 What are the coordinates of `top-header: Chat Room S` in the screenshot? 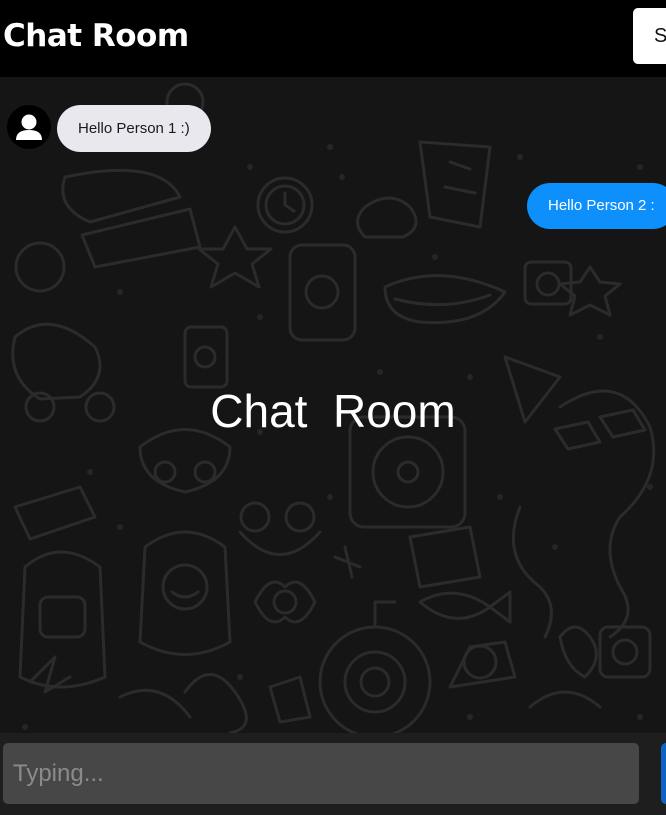 It's located at (333, 38).